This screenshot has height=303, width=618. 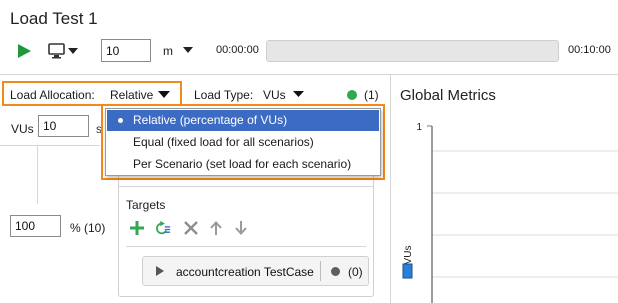 I want to click on allocation-option: Equal (fixed load for all scenarios), so click(x=243, y=142).